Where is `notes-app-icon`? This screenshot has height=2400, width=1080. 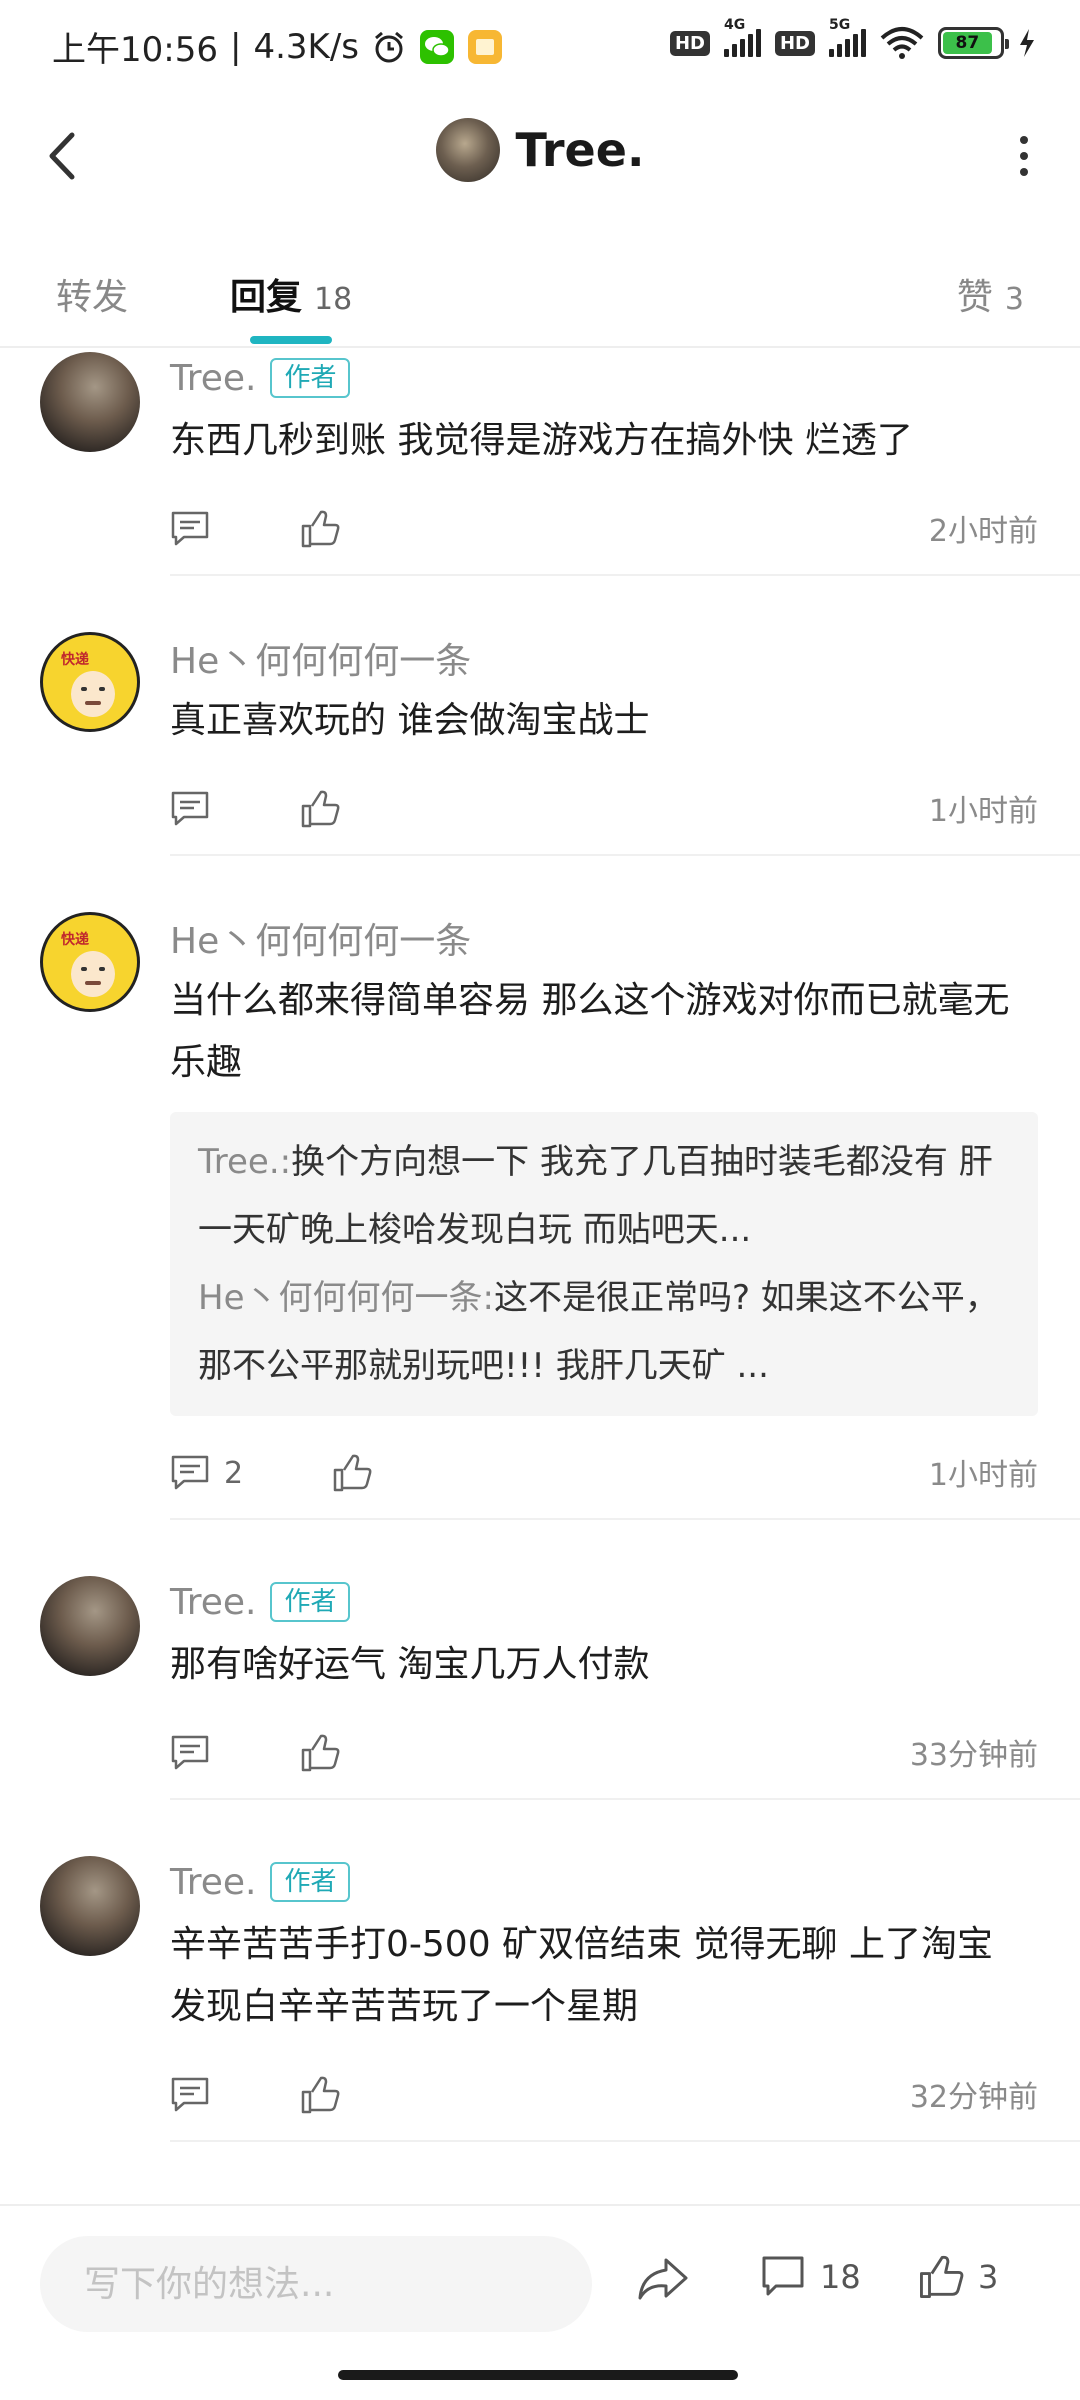 notes-app-icon is located at coordinates (485, 47).